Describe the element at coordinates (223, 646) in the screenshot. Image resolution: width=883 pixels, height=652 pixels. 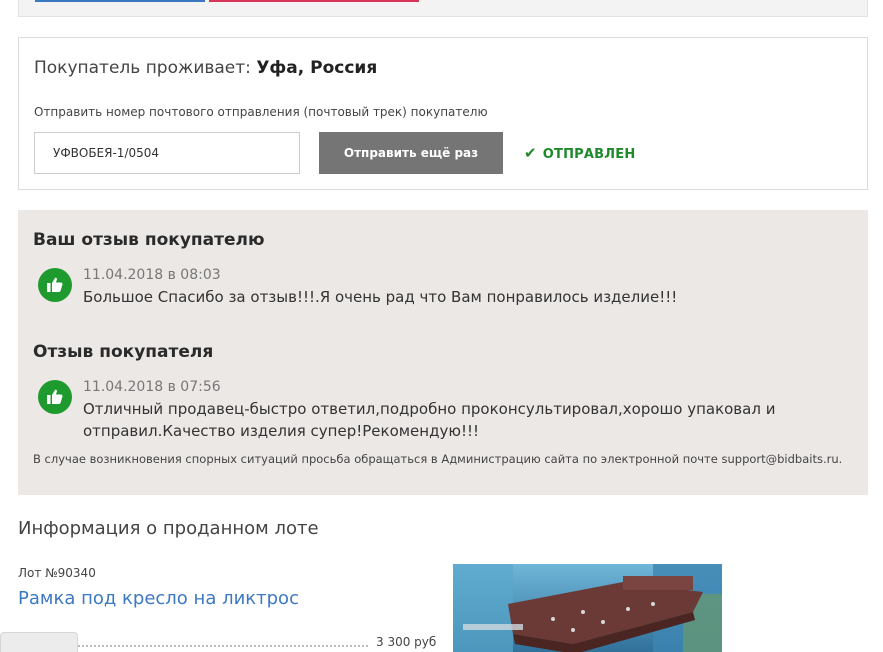
I see `price-leader-dots` at that location.